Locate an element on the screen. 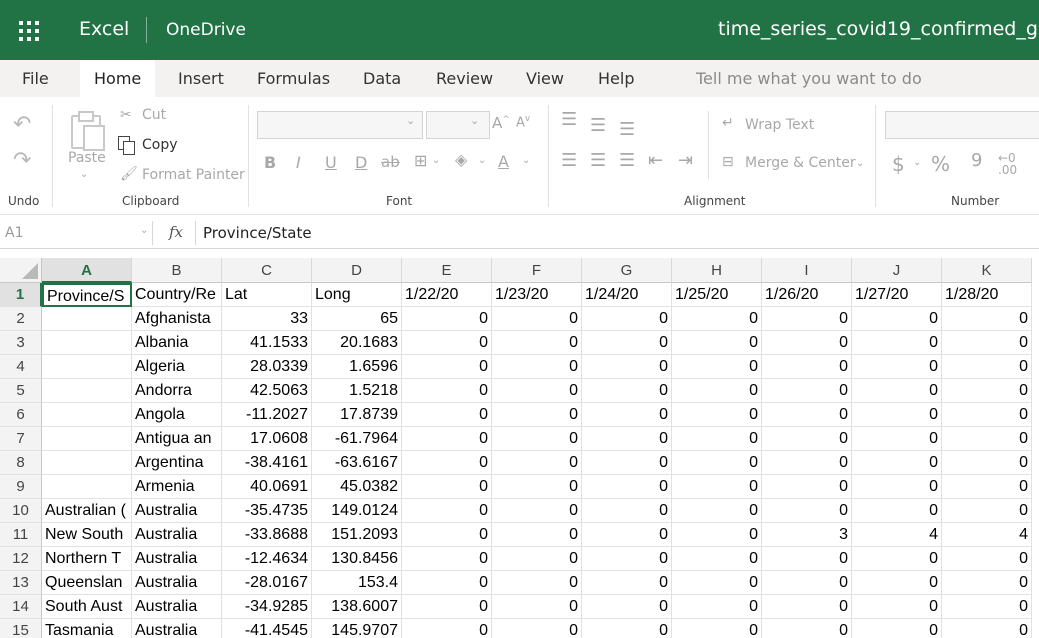  paste-button: Paste is located at coordinates (87, 158).